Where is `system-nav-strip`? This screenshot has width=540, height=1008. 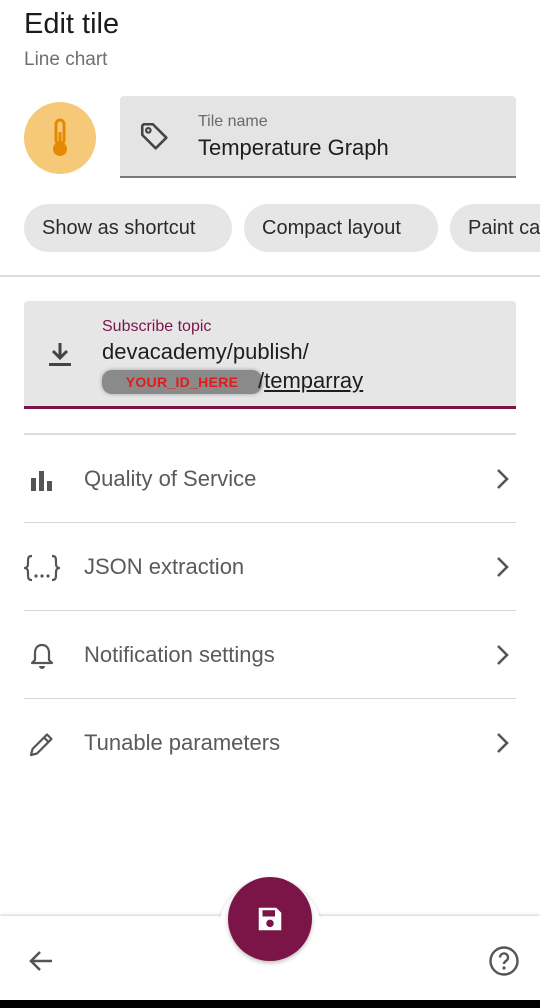
system-nav-strip is located at coordinates (270, 1004).